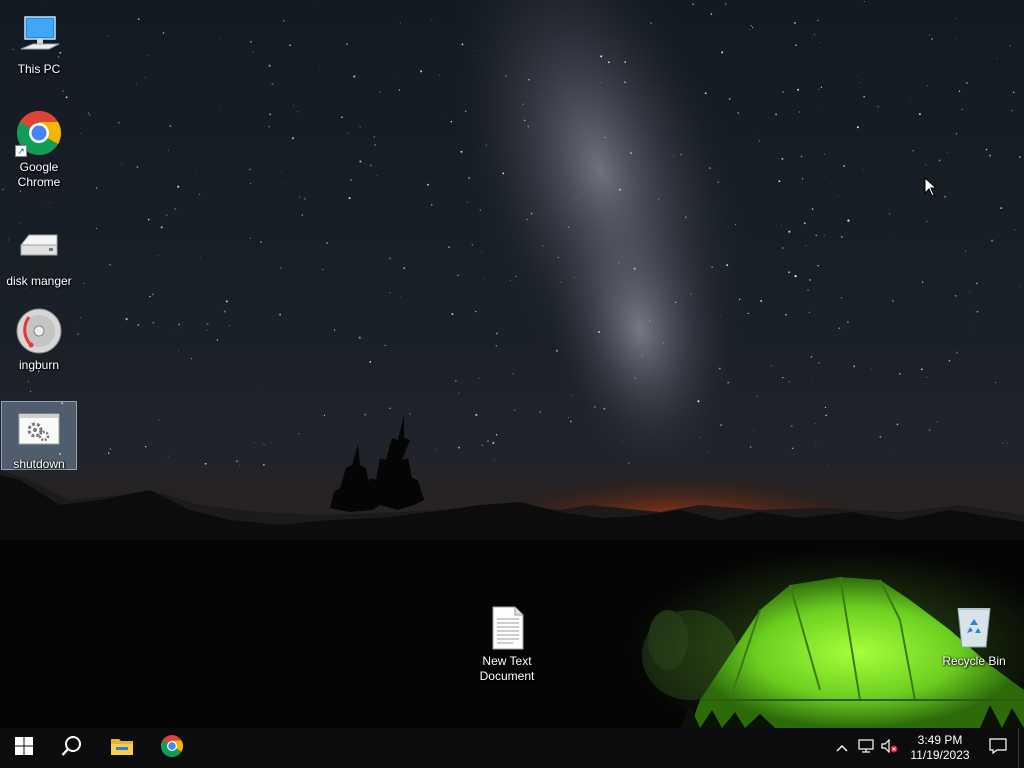 The width and height of the screenshot is (1024, 768). I want to click on action-center-button, so click(998, 748).